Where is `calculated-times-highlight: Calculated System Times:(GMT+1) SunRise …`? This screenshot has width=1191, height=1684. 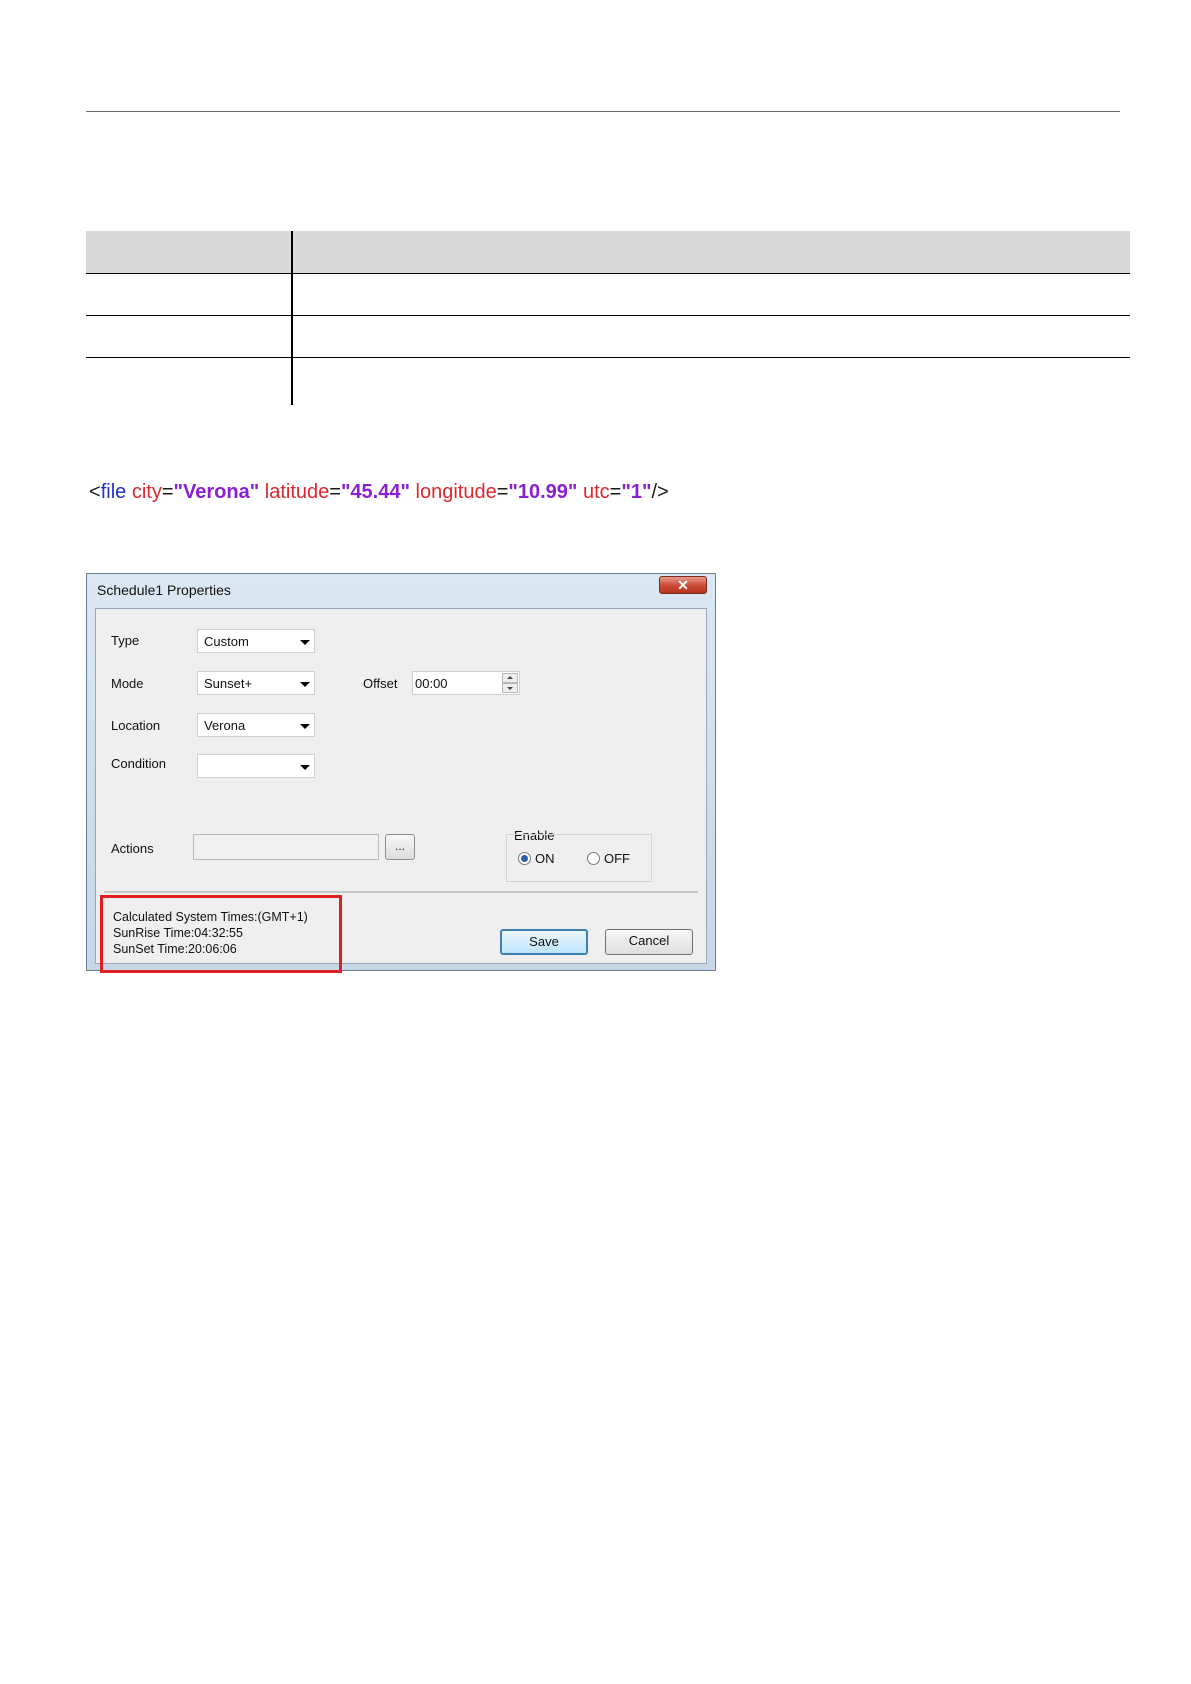 calculated-times-highlight: Calculated System Times:(GMT+1) SunRise … is located at coordinates (221, 934).